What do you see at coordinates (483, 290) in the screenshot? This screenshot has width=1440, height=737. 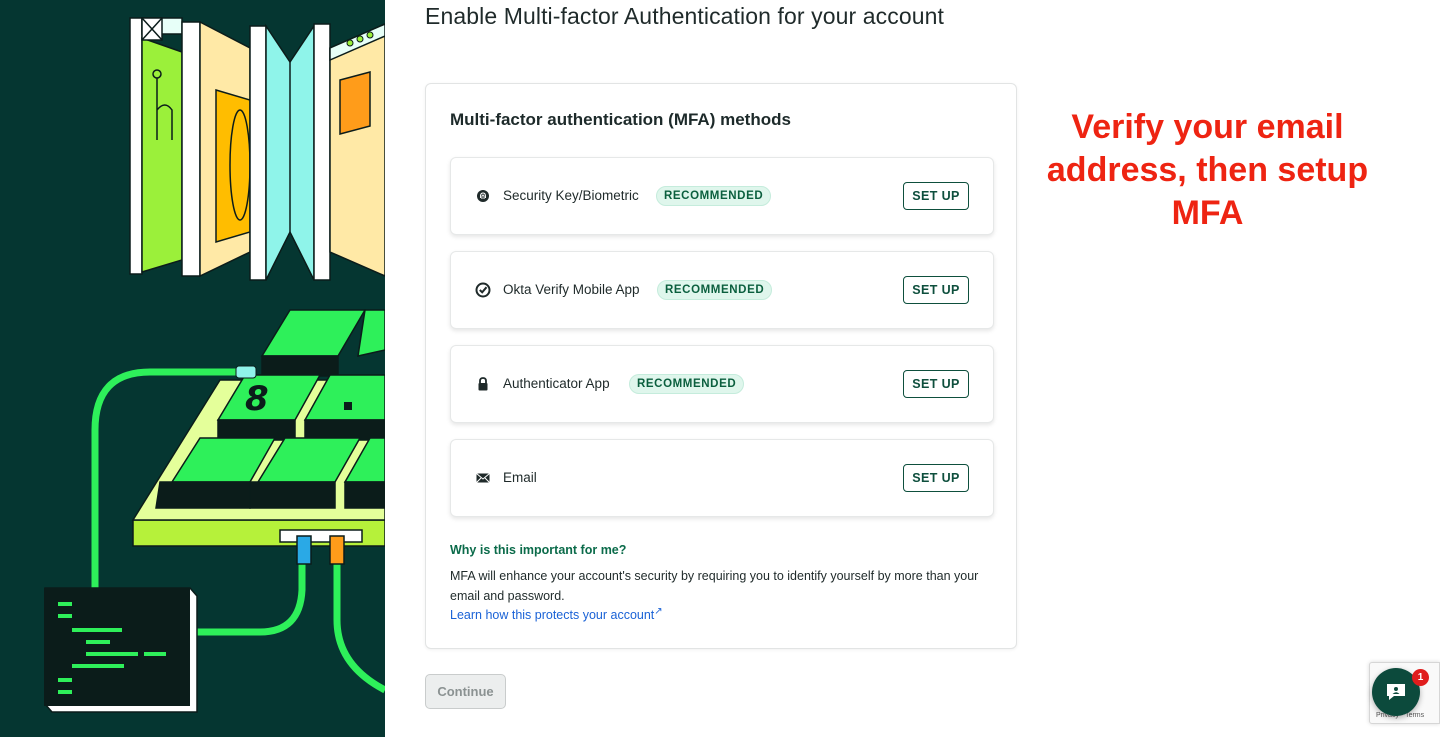 I see `okta-verify-icon` at bounding box center [483, 290].